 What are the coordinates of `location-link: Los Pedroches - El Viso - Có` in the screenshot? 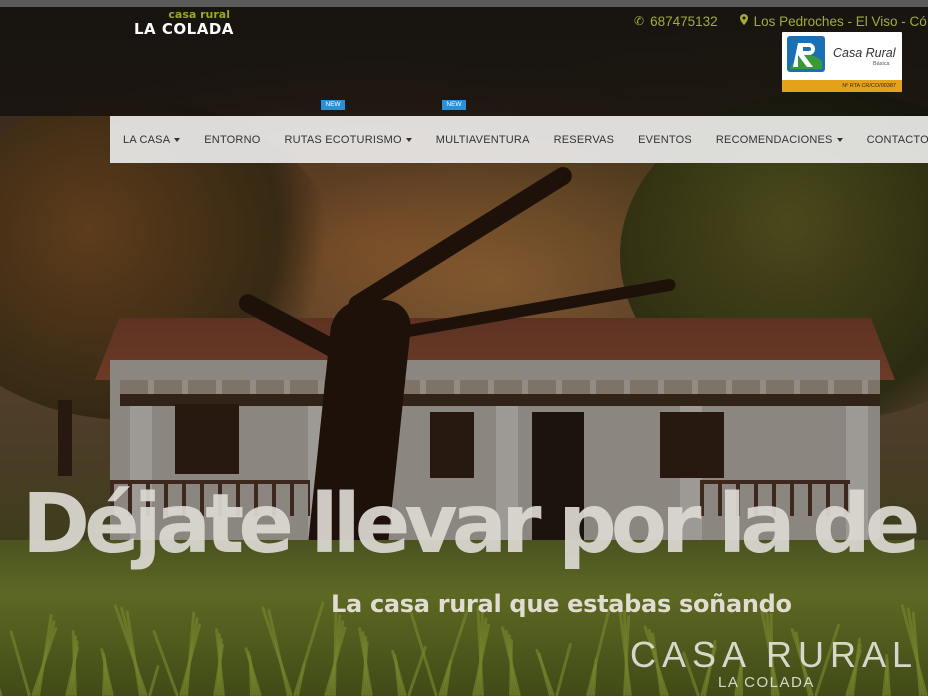 It's located at (833, 21).